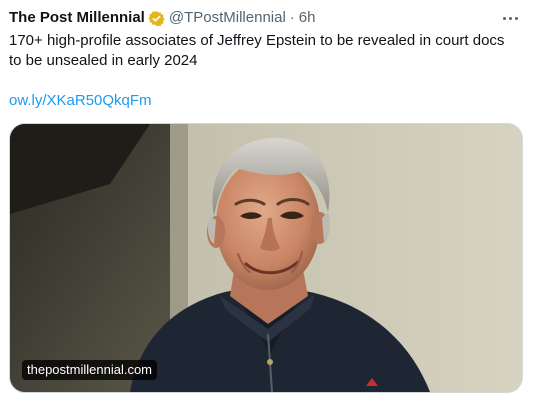 This screenshot has width=537, height=403. I want to click on author-handle: @TPostMillennial, so click(227, 18).